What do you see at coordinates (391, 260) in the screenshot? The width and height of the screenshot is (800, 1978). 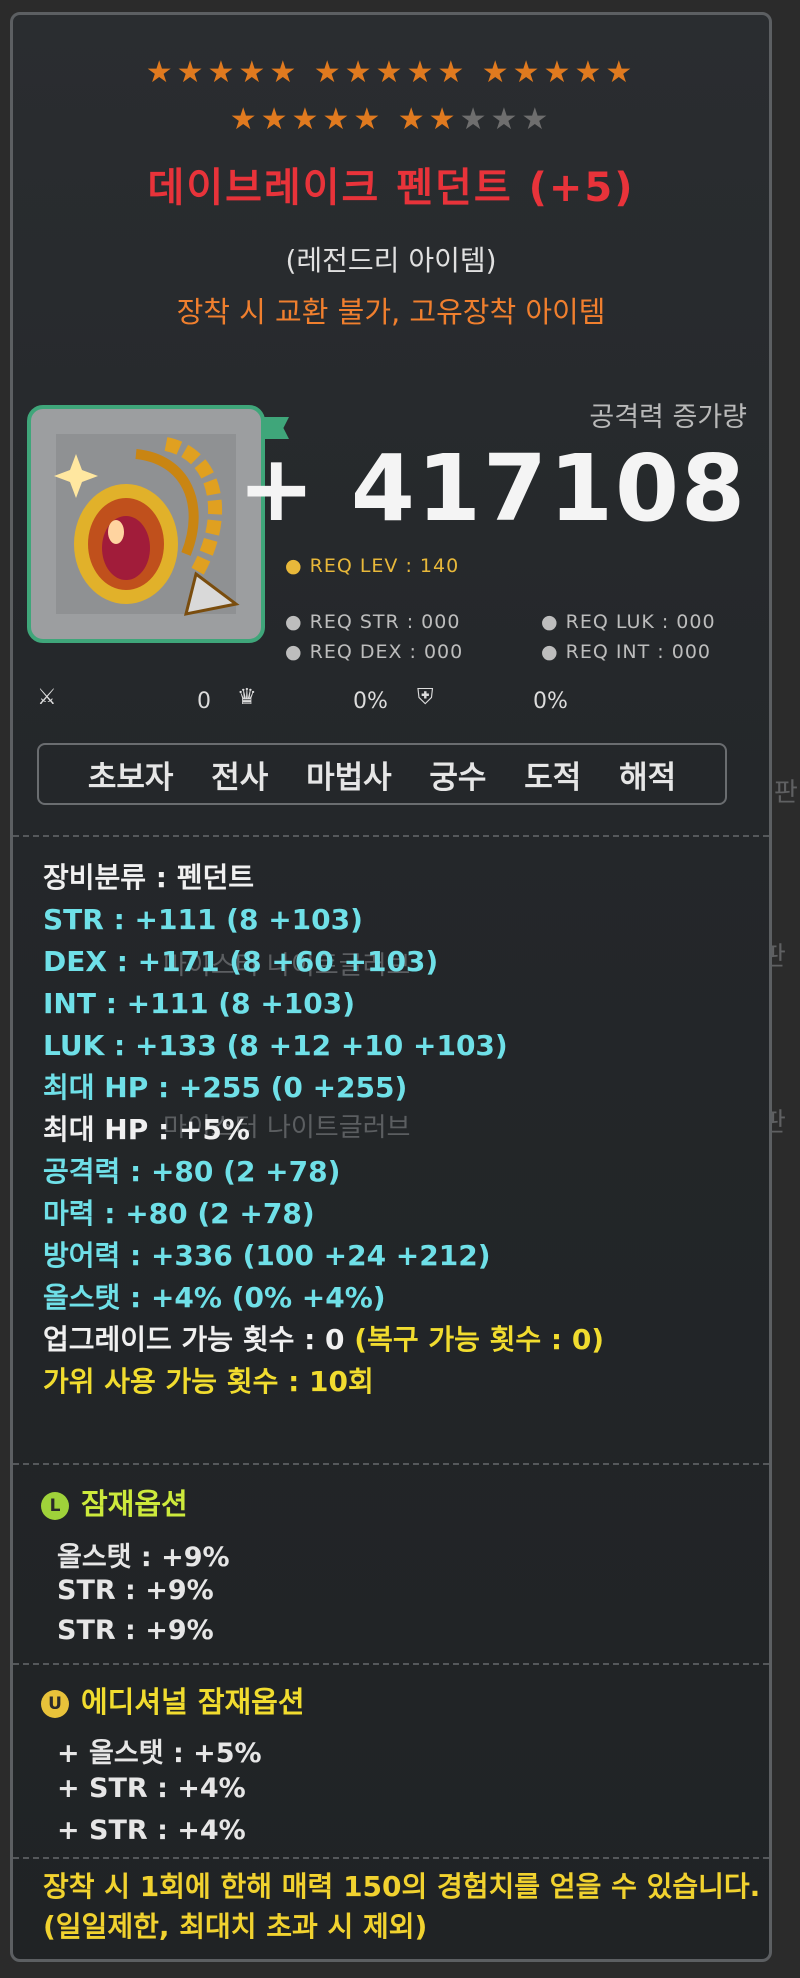 I see `item-rarity: (레전드리 아이템)` at bounding box center [391, 260].